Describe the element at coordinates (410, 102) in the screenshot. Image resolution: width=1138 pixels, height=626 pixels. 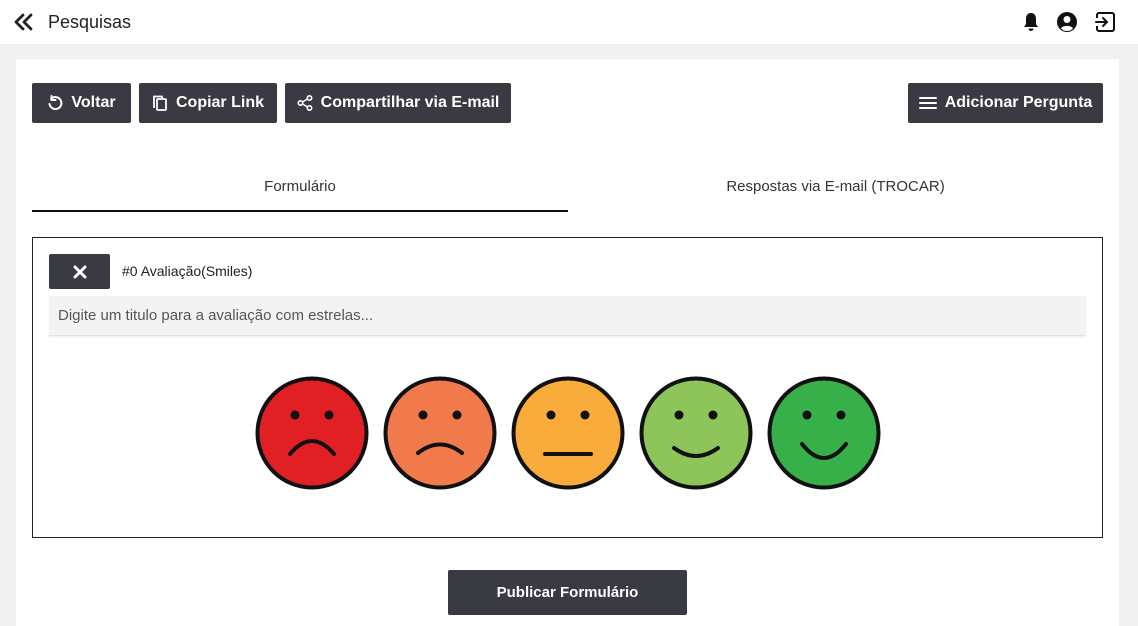
I see `compartilhar-email-label: Compartilhar via E-mail` at that location.